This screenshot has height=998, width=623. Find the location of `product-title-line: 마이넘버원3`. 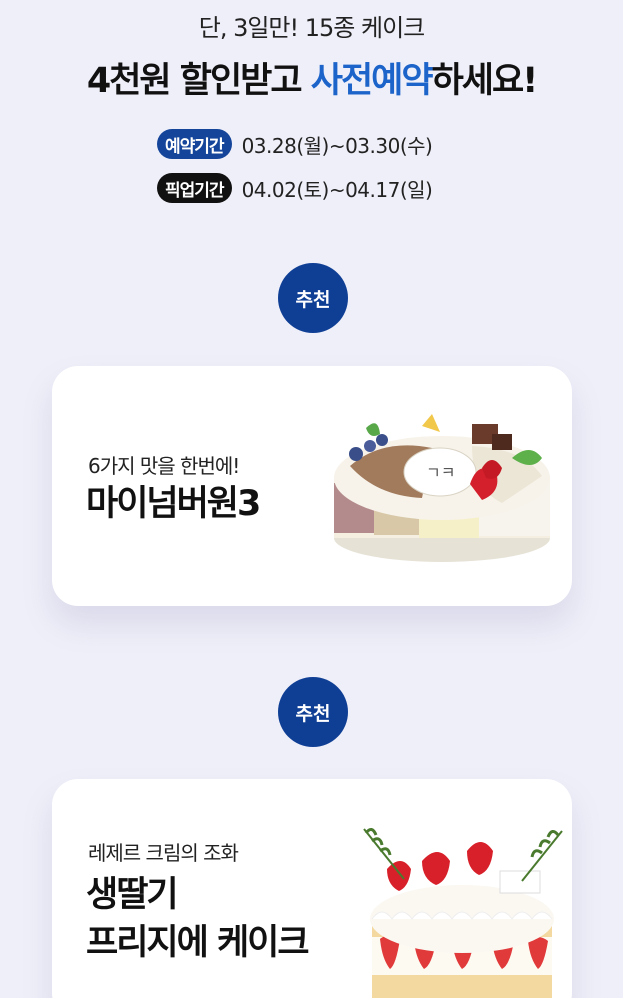

product-title-line: 마이넘버원3 is located at coordinates (173, 504).